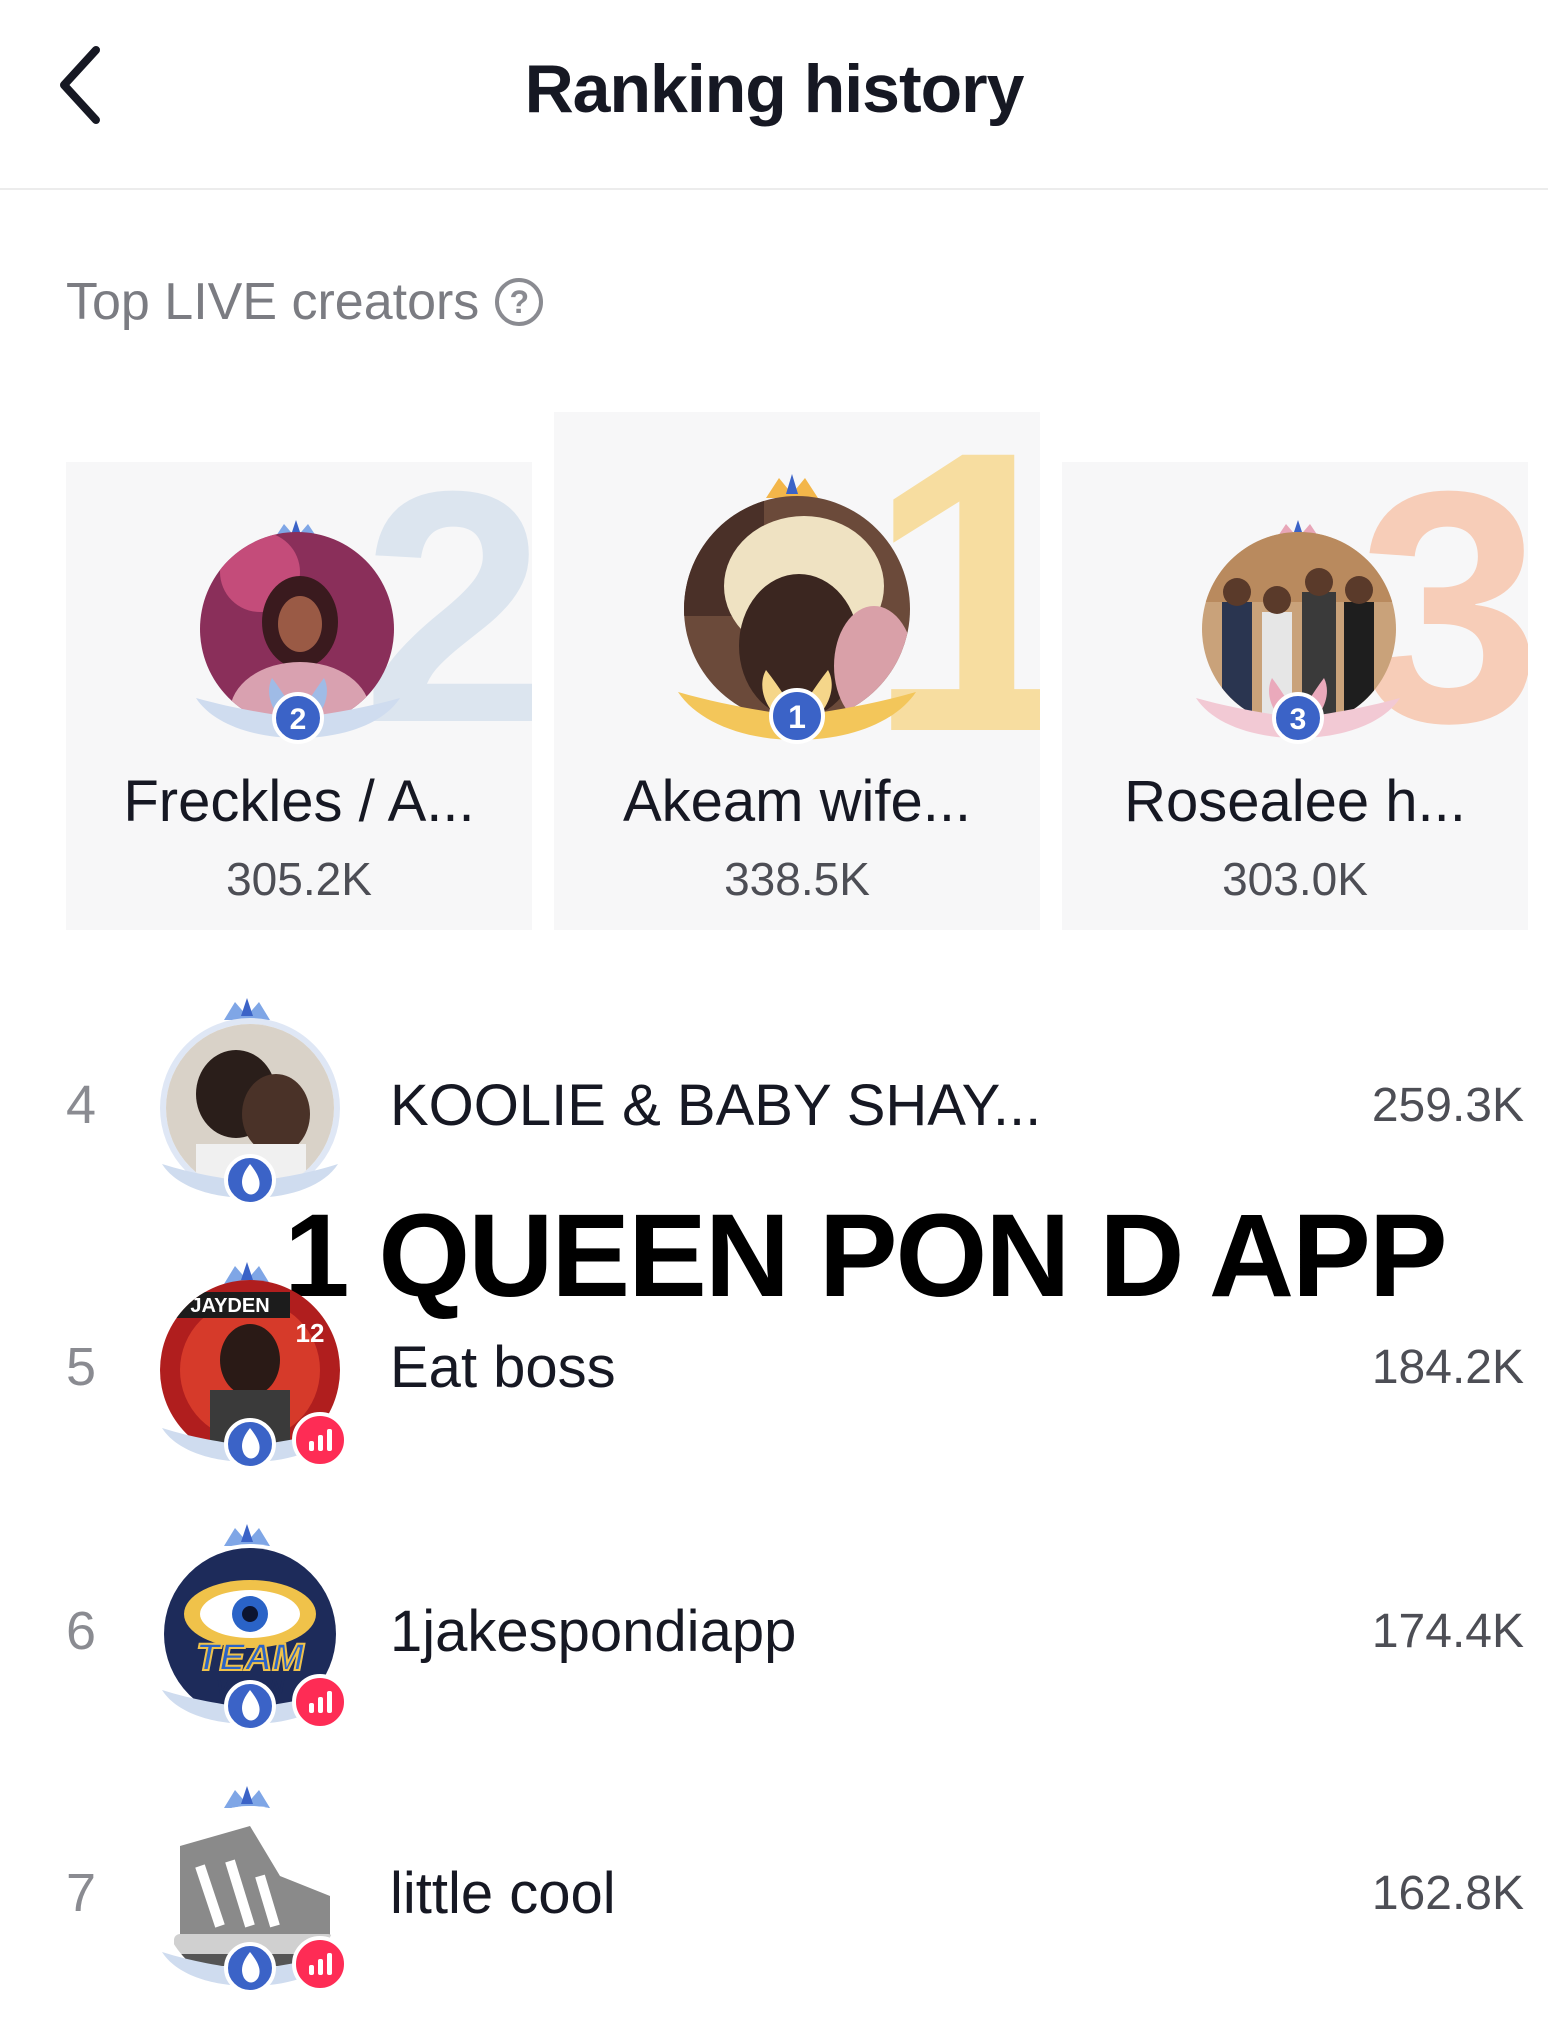  What do you see at coordinates (503, 1367) in the screenshot?
I see `row-name: Eat boss` at bounding box center [503, 1367].